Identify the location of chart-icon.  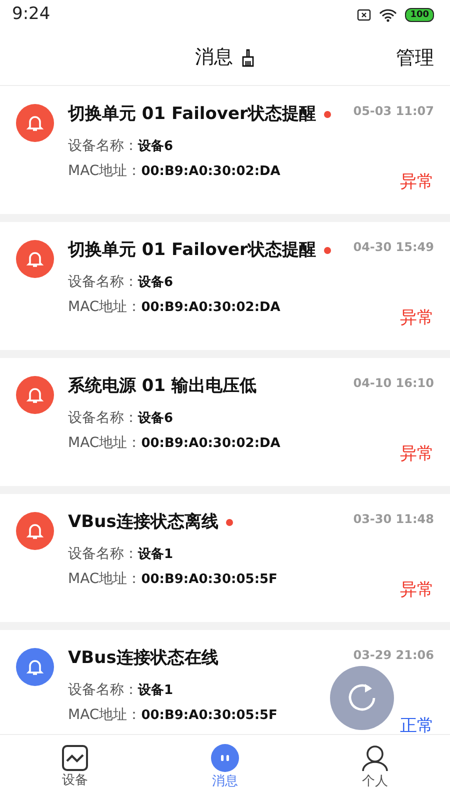
(75, 757).